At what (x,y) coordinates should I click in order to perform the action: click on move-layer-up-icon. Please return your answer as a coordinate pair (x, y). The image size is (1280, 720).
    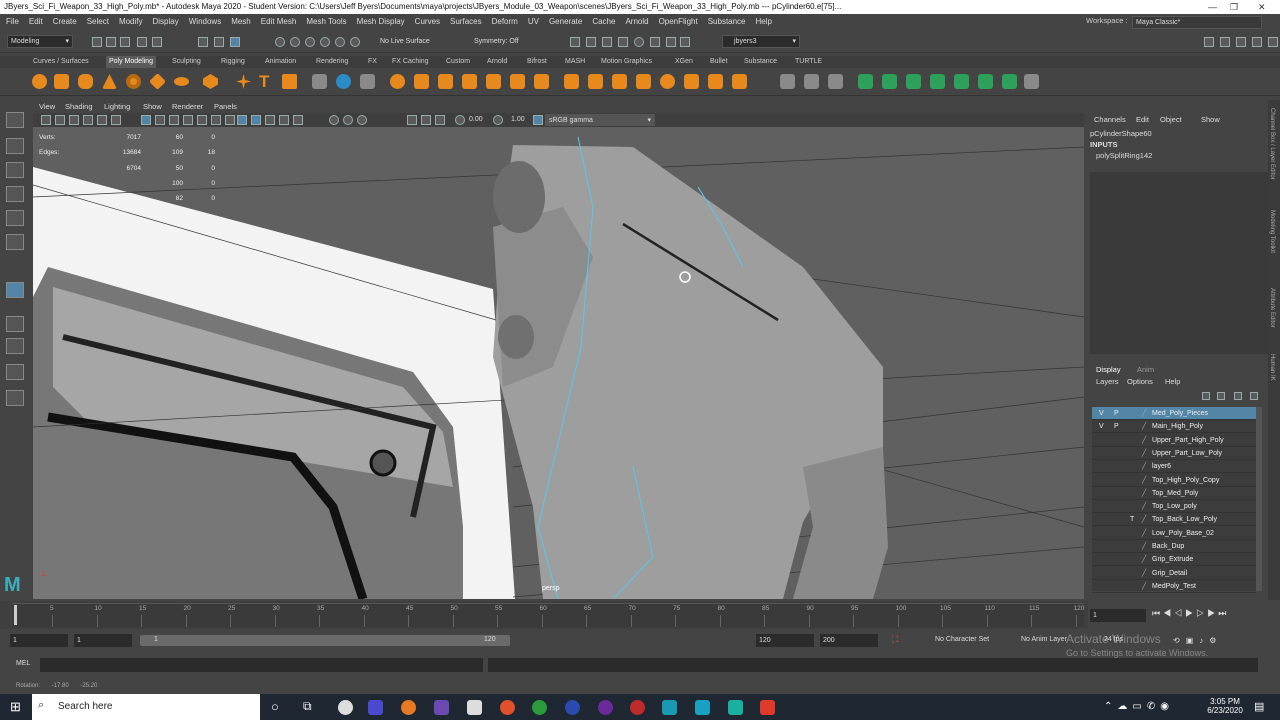
    Looking at the image, I should click on (1206, 396).